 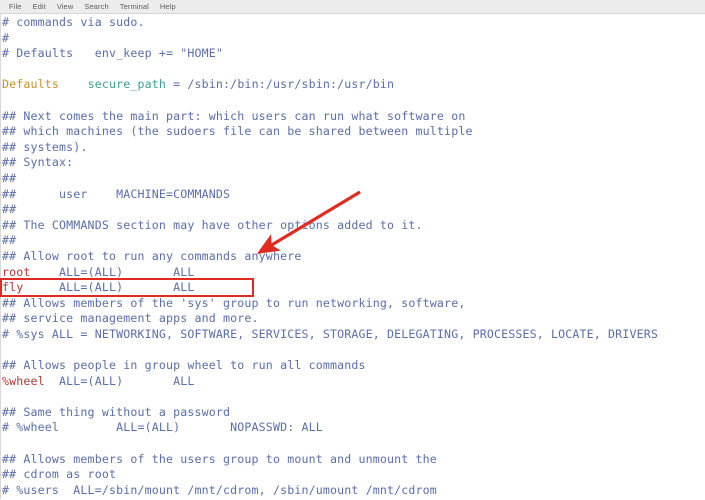 I want to click on code-line: ## systems)., so click(x=352, y=148).